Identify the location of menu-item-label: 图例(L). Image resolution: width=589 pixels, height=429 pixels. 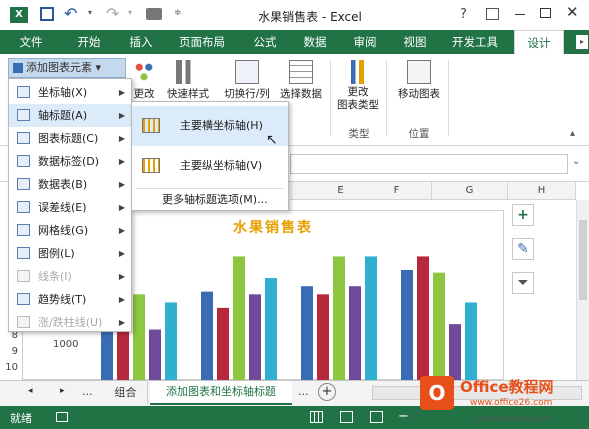
(56, 253).